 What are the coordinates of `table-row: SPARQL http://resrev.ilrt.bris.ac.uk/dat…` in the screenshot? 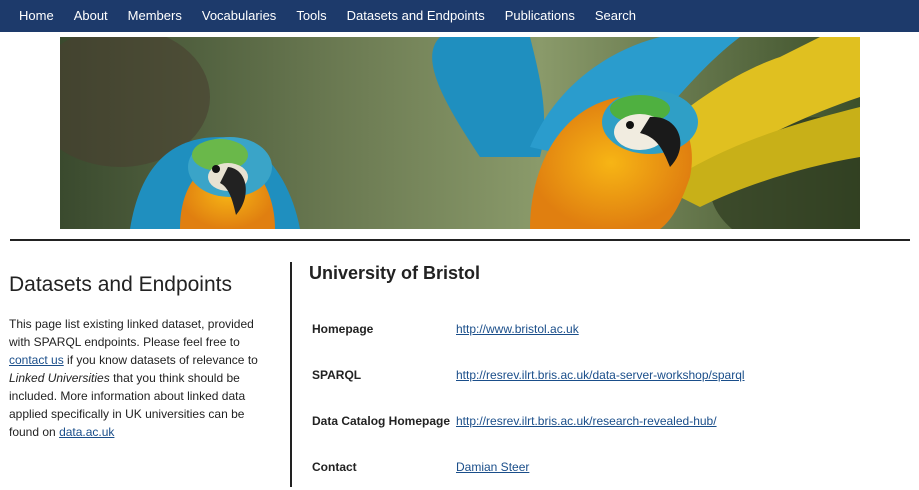 It's located at (528, 375).